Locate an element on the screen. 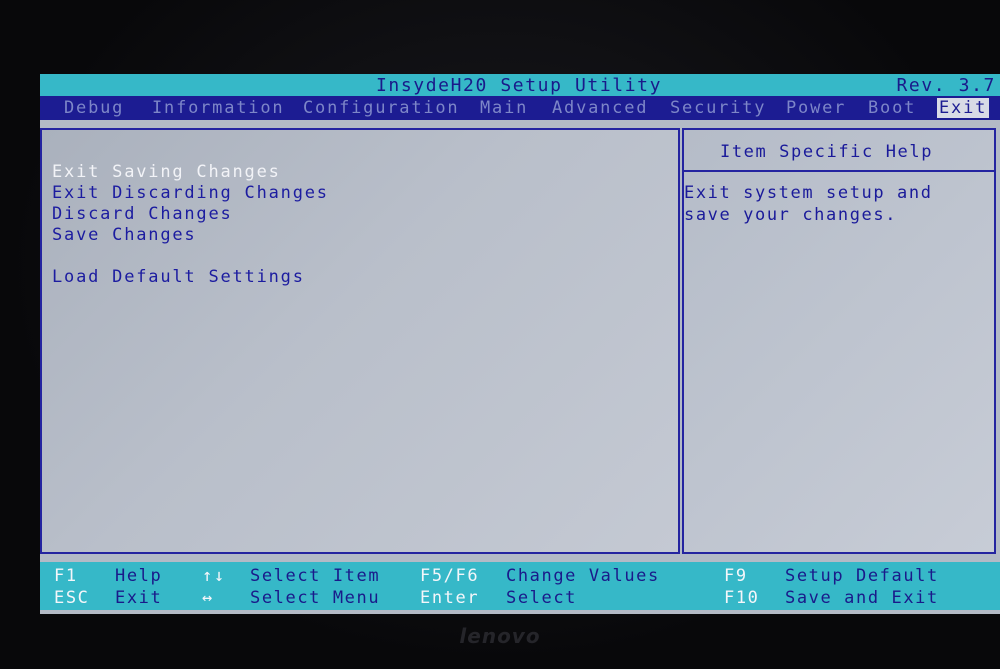 This screenshot has width=1000, height=669. help-header: Item Specific Help is located at coordinates (839, 151).